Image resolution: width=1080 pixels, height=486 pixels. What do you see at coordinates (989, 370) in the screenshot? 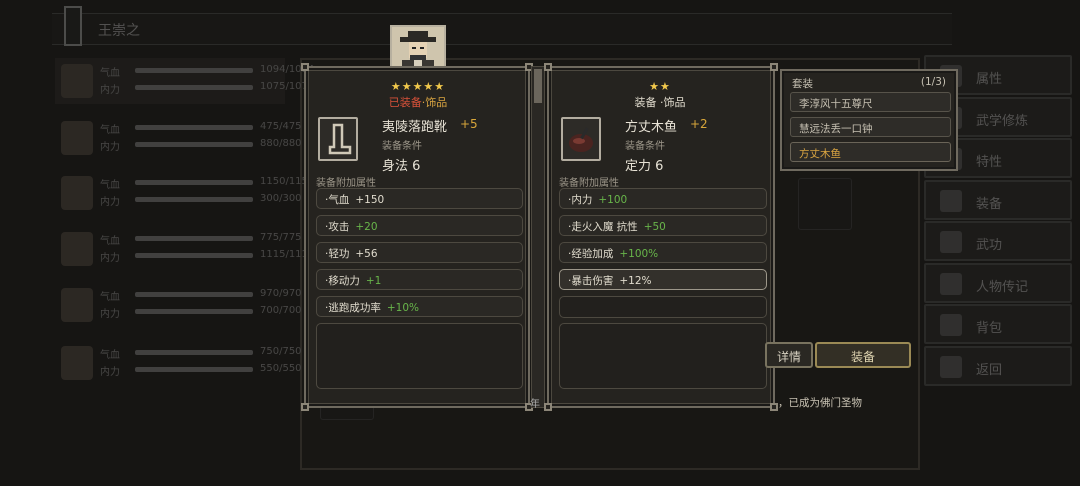
I see `side-menu-label: 返回` at bounding box center [989, 370].